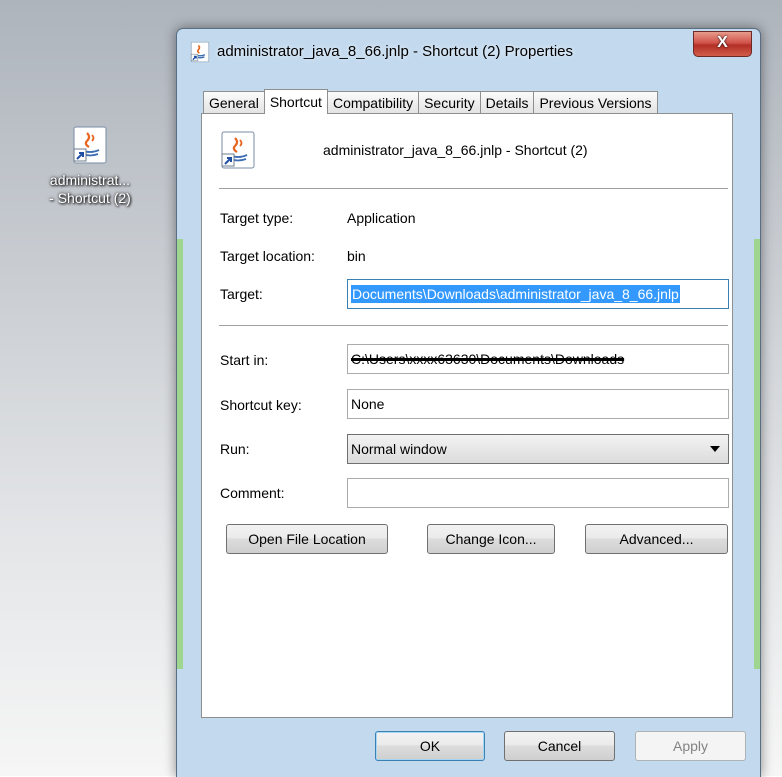  What do you see at coordinates (595, 102) in the screenshot?
I see `tab-previous-versions: Previous Versions` at bounding box center [595, 102].